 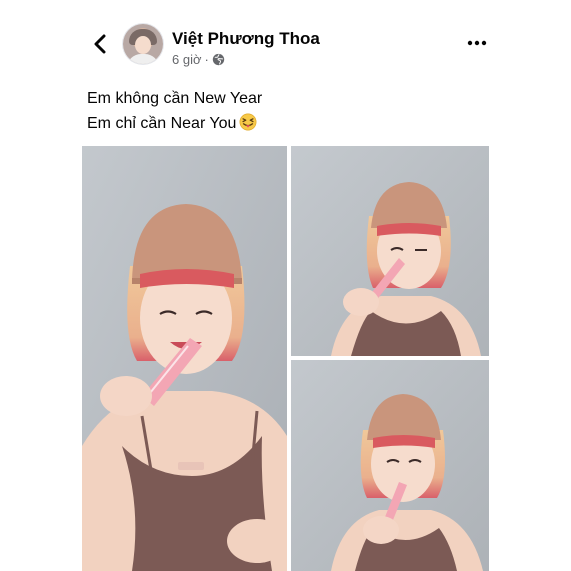 What do you see at coordinates (162, 123) in the screenshot?
I see `caption-line-2-text: Em chỉ cần Near You` at bounding box center [162, 123].